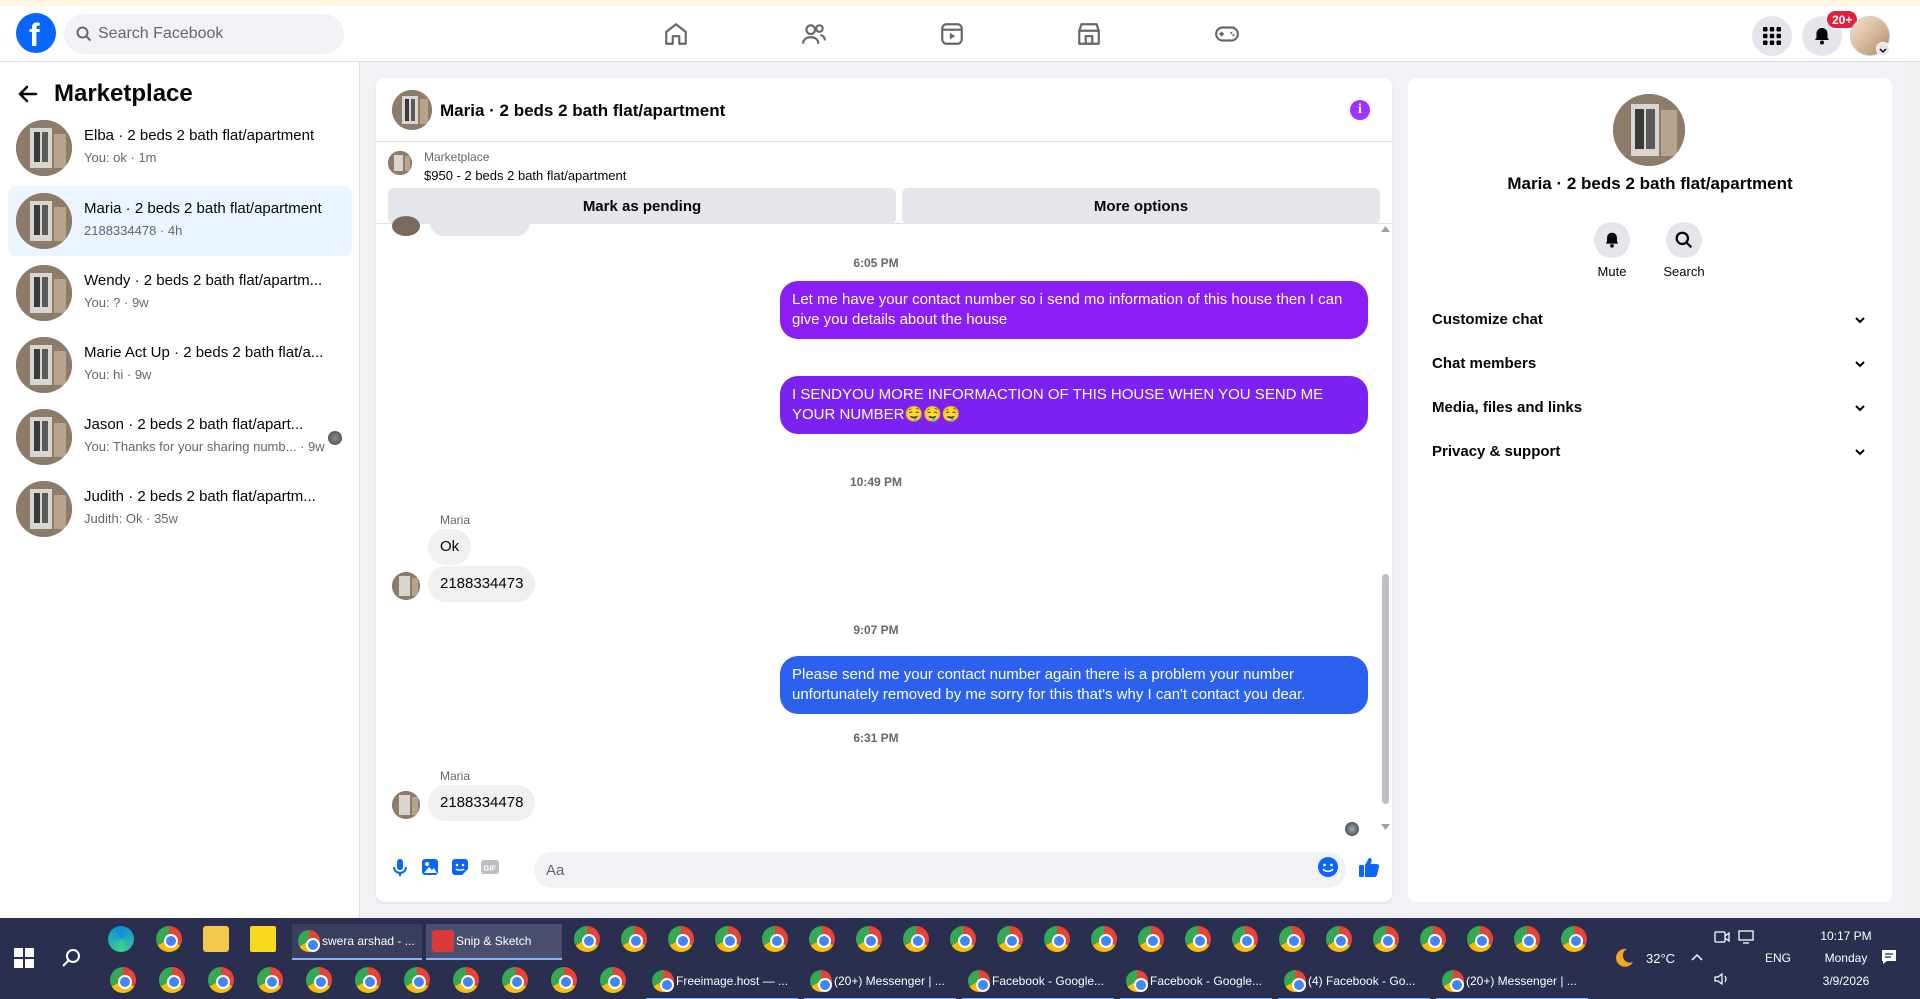 The image size is (1920, 999). Describe the element at coordinates (525, 175) in the screenshot. I see `listing-title: $950 - 2 beds 2 bath flat/apartment` at that location.